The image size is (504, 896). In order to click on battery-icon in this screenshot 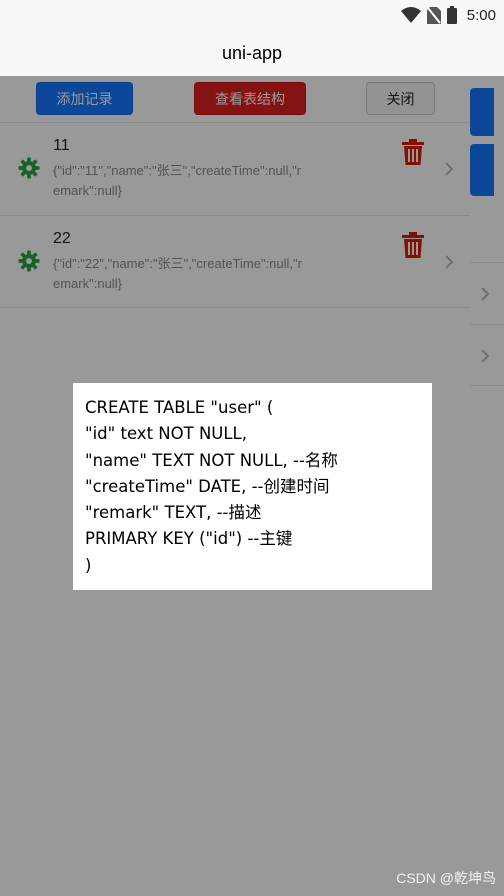, I will do `click(451, 15)`.